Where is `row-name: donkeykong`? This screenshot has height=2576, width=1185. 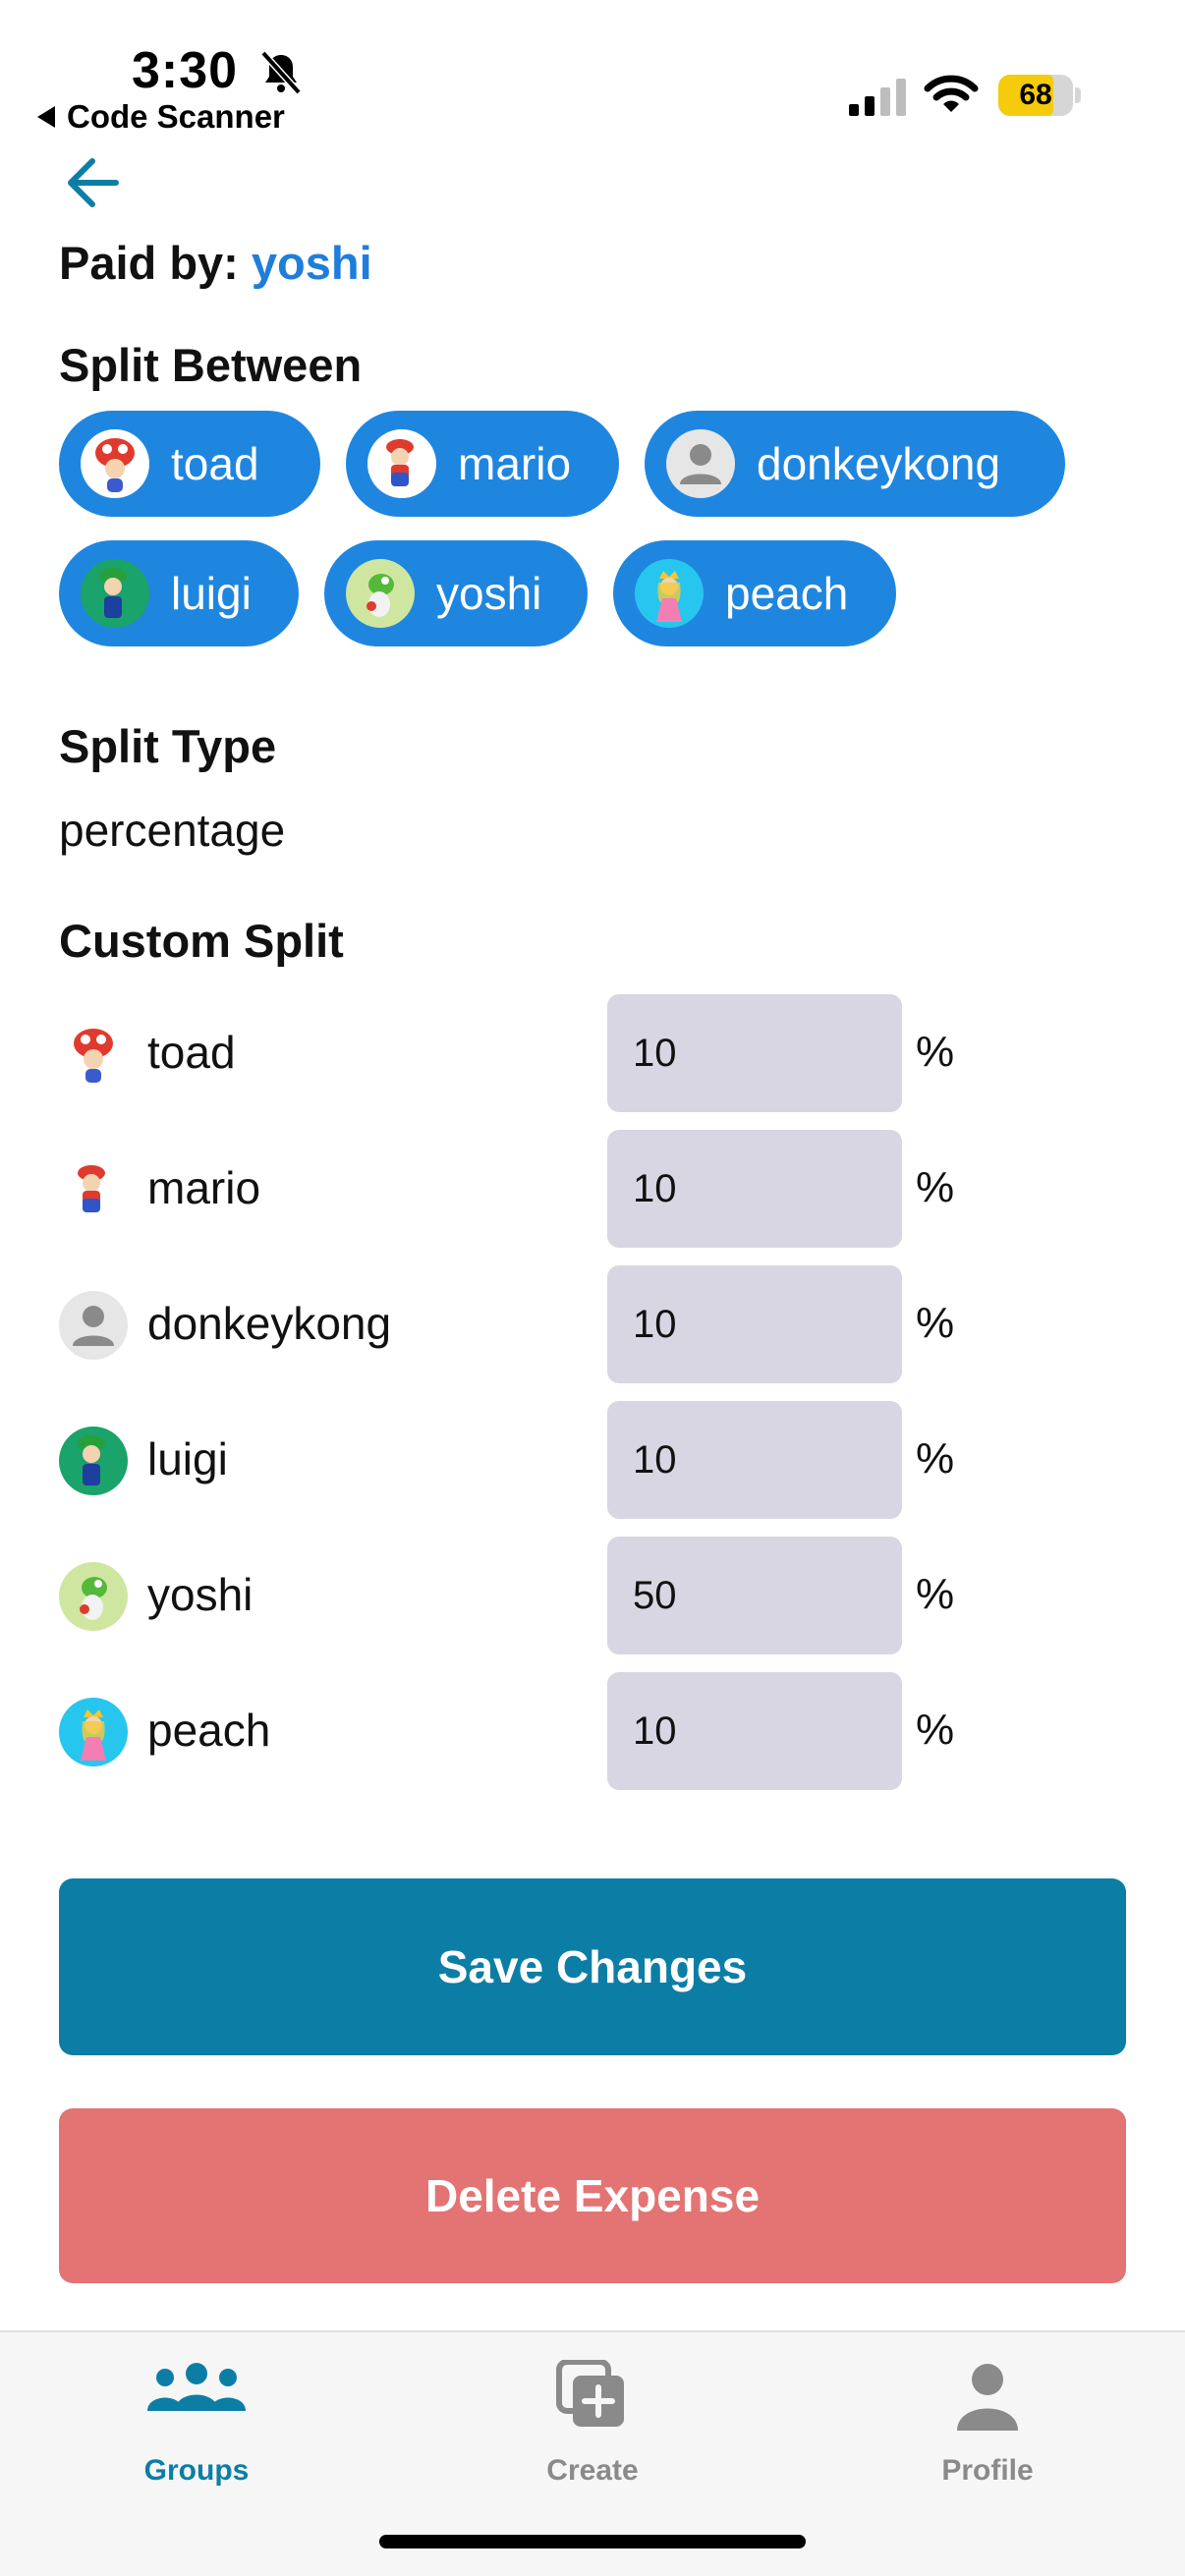 row-name: donkeykong is located at coordinates (269, 1323).